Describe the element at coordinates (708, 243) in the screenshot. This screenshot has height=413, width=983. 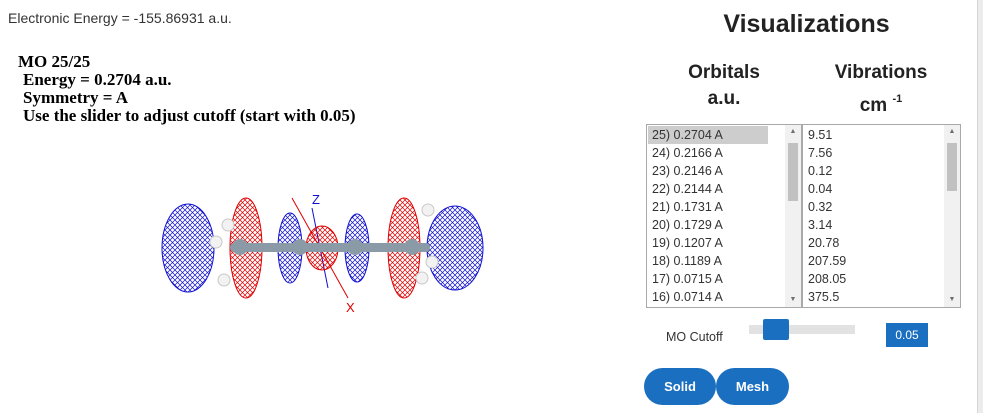
I see `list-item: 19) 0.1207 A` at that location.